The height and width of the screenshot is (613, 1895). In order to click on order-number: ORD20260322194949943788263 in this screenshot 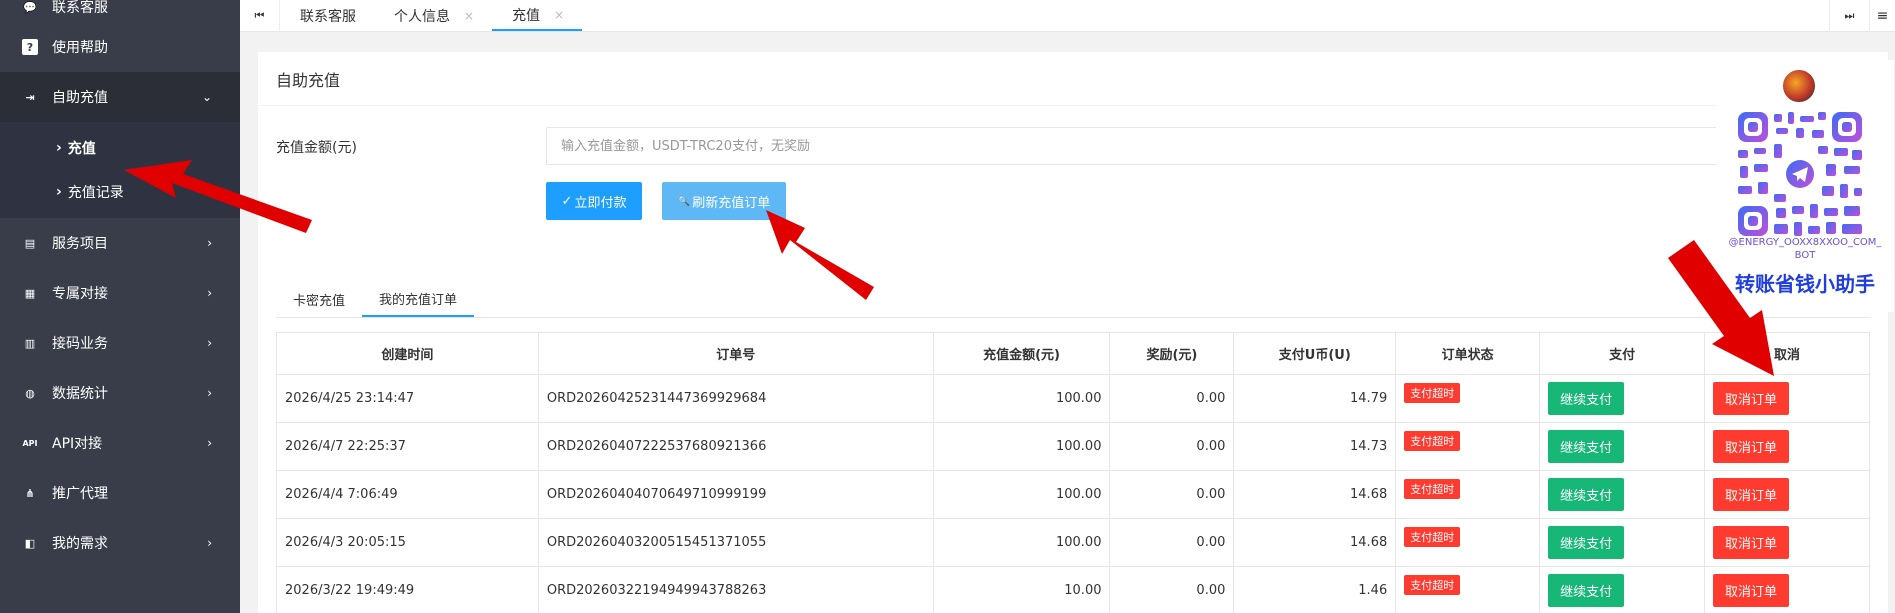, I will do `click(735, 589)`.